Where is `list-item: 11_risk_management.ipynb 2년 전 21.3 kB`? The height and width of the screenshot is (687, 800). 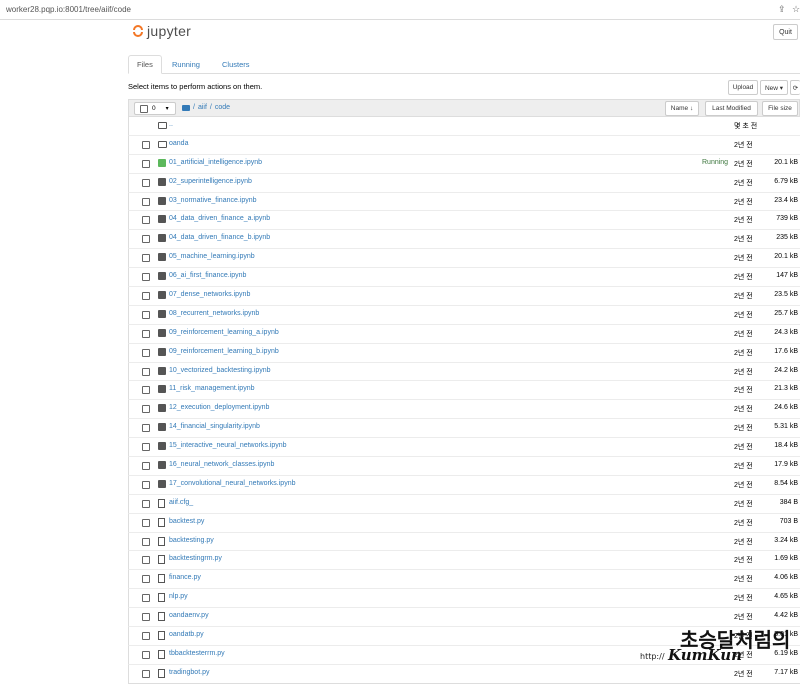
list-item: 11_risk_management.ipynb 2년 전 21.3 kB is located at coordinates (464, 391).